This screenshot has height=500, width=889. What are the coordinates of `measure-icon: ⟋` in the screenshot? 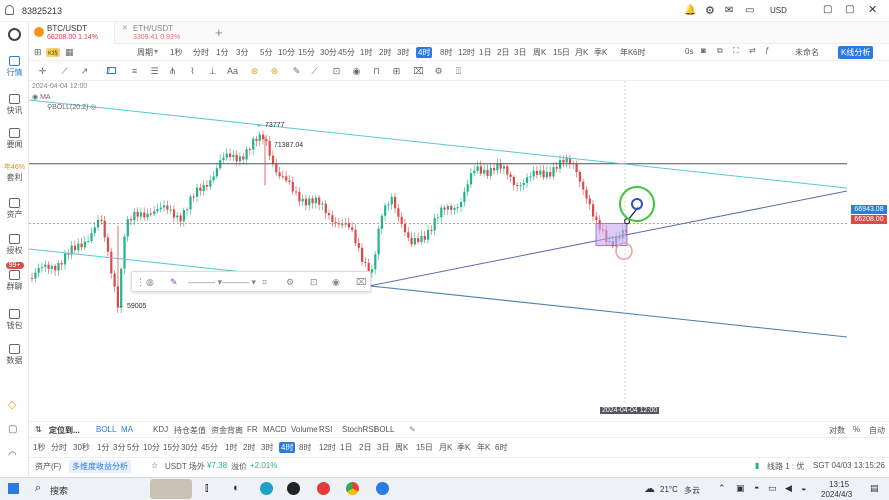 It's located at (314, 71).